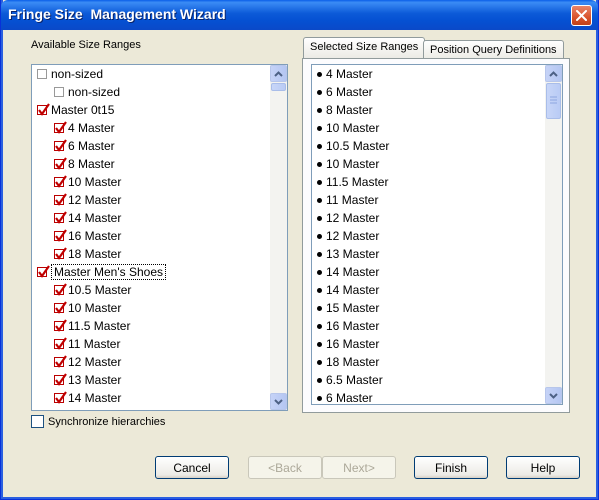 The image size is (599, 500). What do you see at coordinates (543, 467) in the screenshot?
I see `help-button: Help` at bounding box center [543, 467].